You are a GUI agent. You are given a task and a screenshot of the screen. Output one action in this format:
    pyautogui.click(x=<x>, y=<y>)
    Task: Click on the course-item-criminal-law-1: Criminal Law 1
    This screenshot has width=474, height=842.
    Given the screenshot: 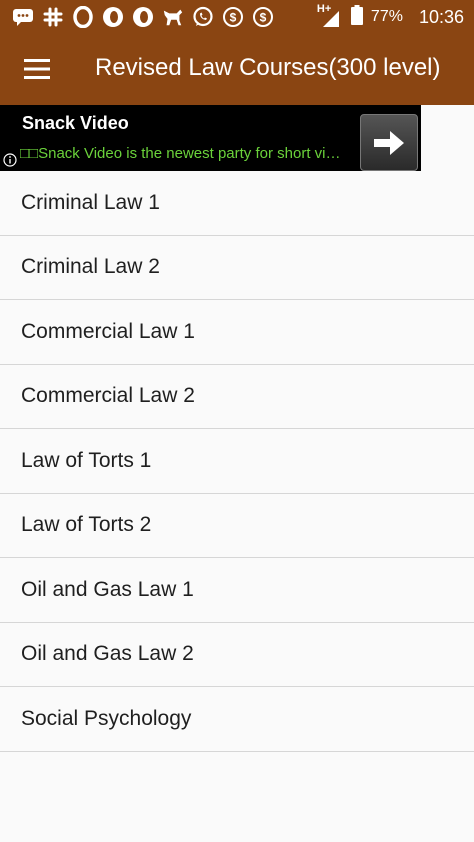 What is the action you would take?
    pyautogui.click(x=237, y=203)
    